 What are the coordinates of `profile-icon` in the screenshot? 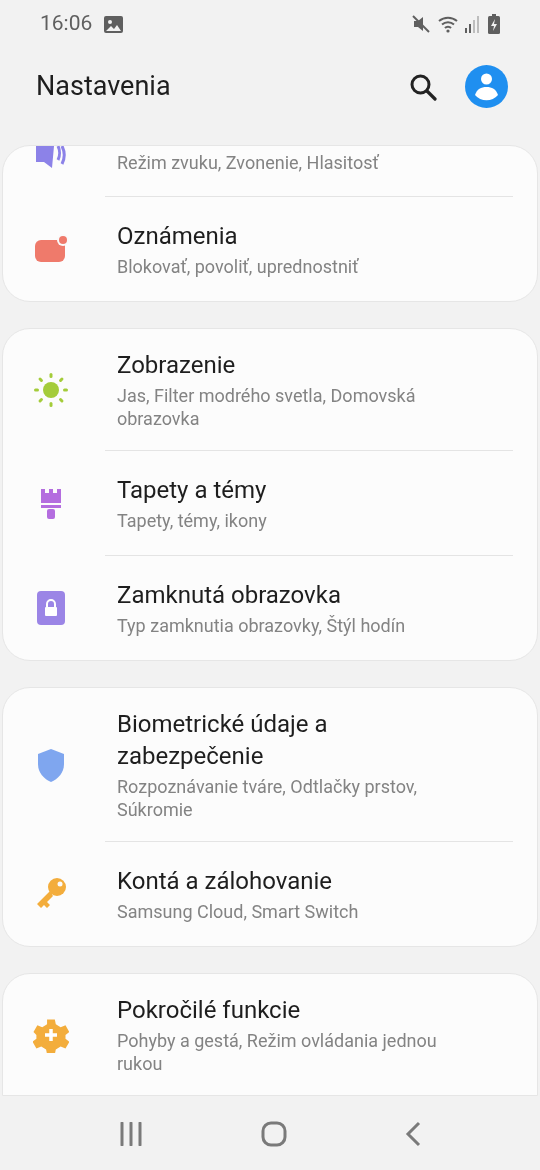 It's located at (486, 86).